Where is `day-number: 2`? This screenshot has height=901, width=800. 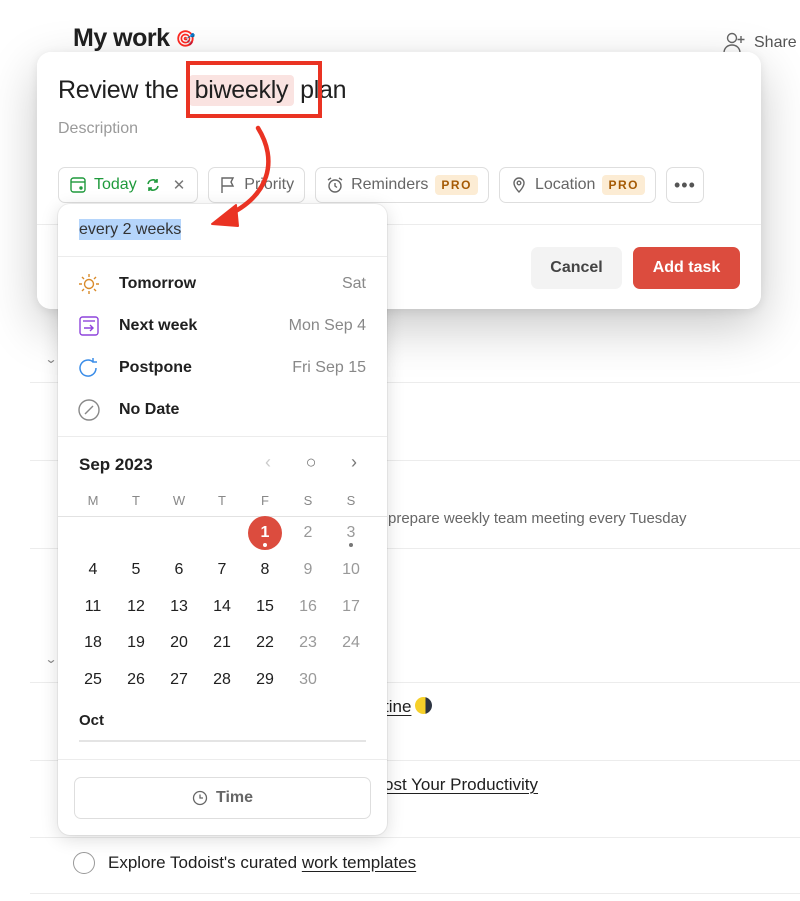
day-number: 2 is located at coordinates (308, 532).